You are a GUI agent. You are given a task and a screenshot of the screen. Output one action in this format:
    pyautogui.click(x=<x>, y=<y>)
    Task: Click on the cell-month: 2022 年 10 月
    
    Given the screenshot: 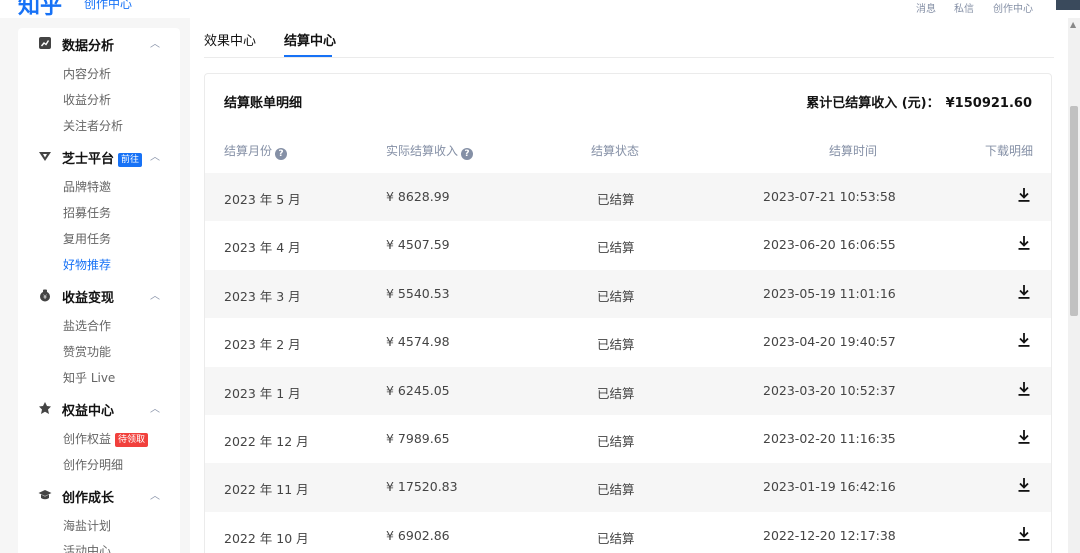 What is the action you would take?
    pyautogui.click(x=266, y=538)
    